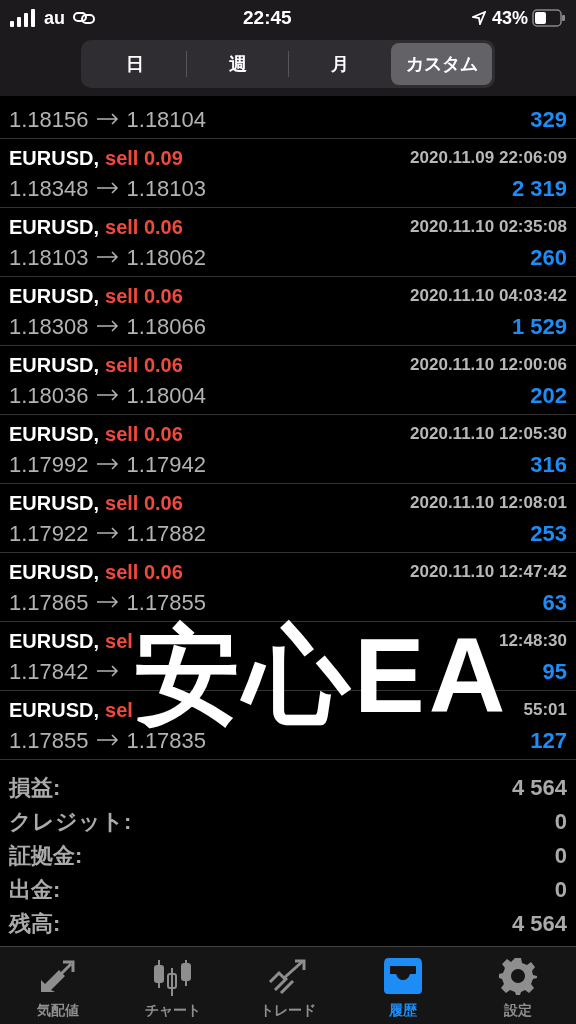 This screenshot has height=1024, width=576. What do you see at coordinates (49, 464) in the screenshot?
I see `open-price: 1.17992` at bounding box center [49, 464].